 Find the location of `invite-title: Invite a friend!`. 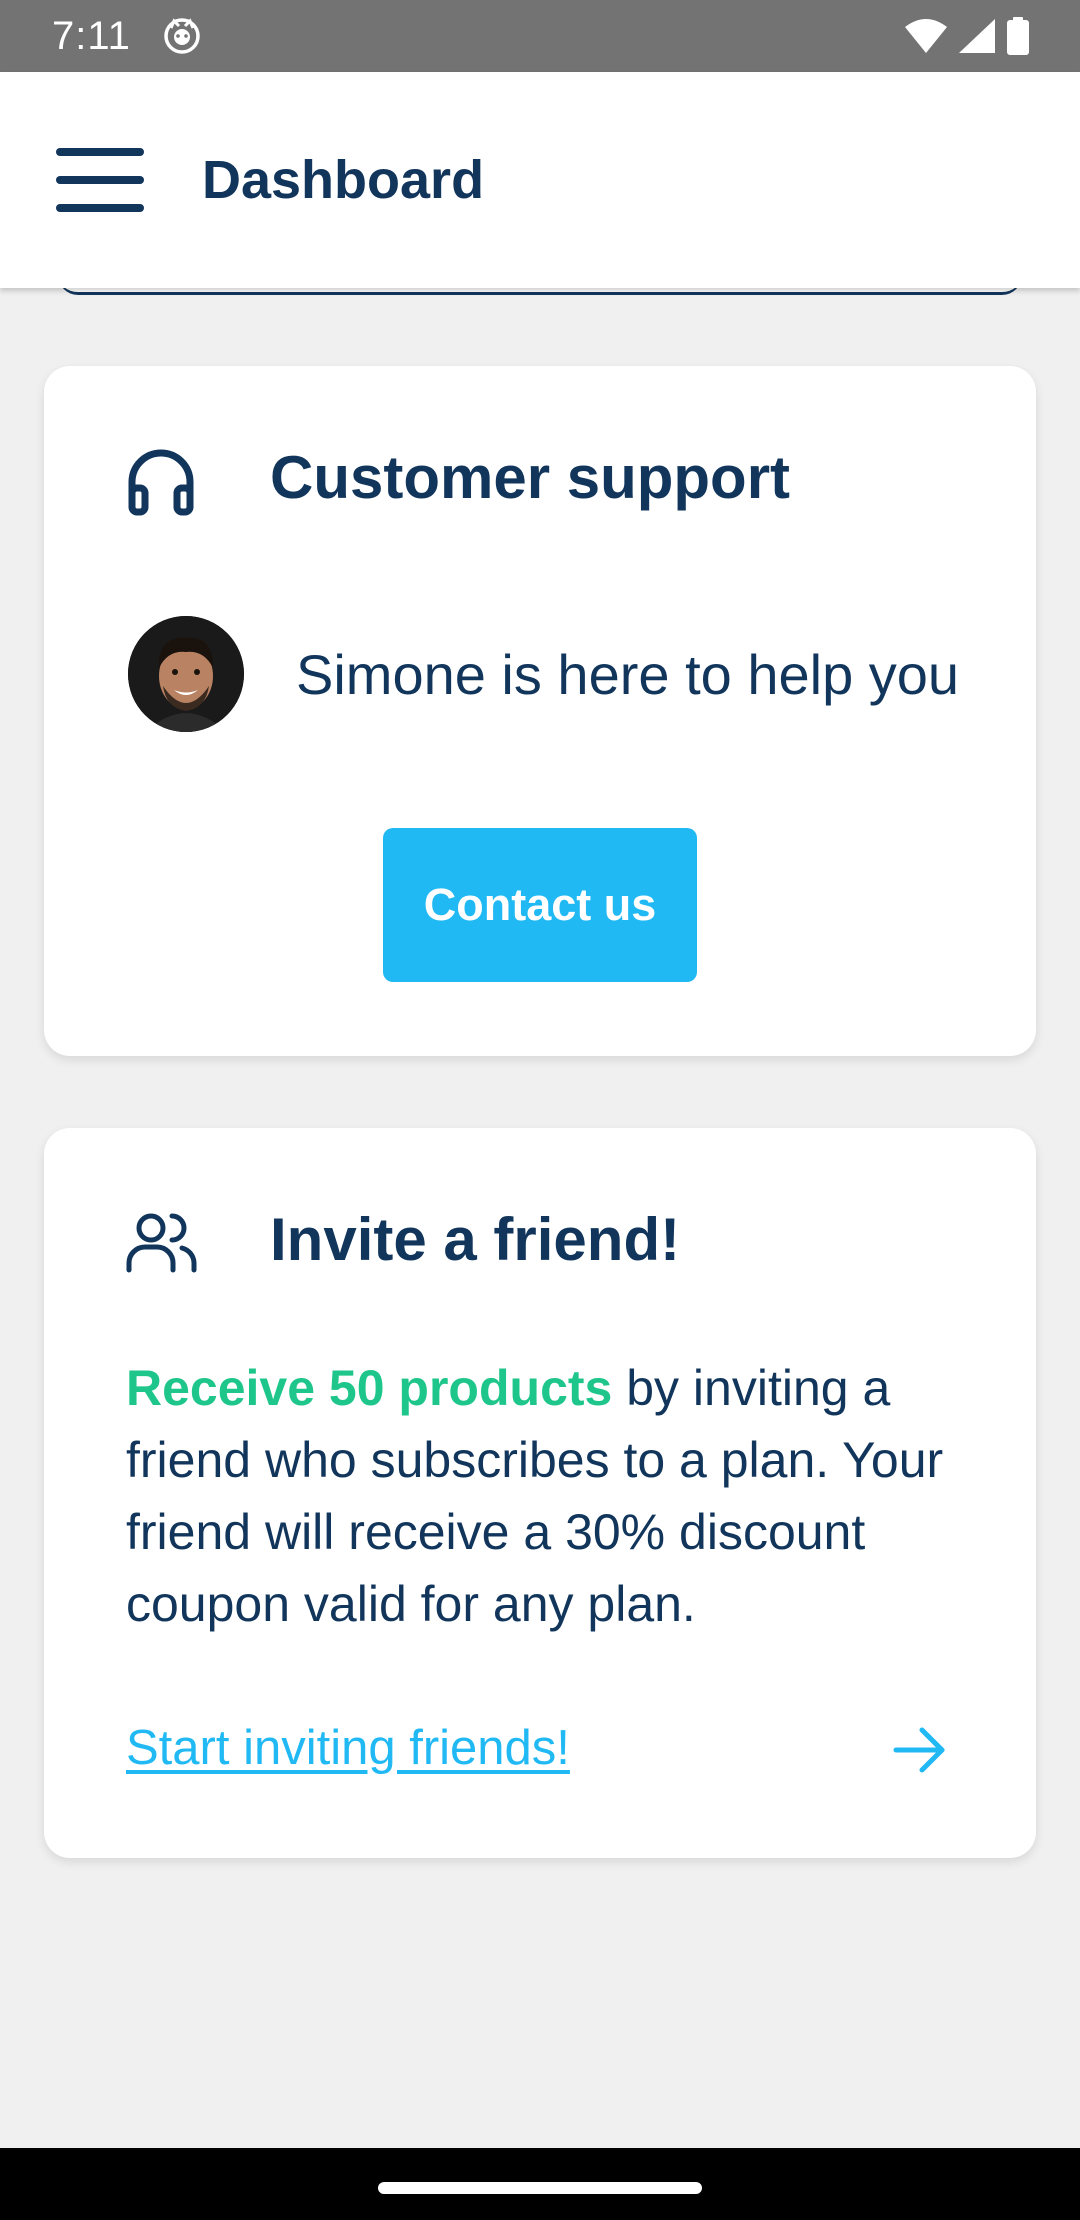

invite-title: Invite a friend! is located at coordinates (475, 1239).